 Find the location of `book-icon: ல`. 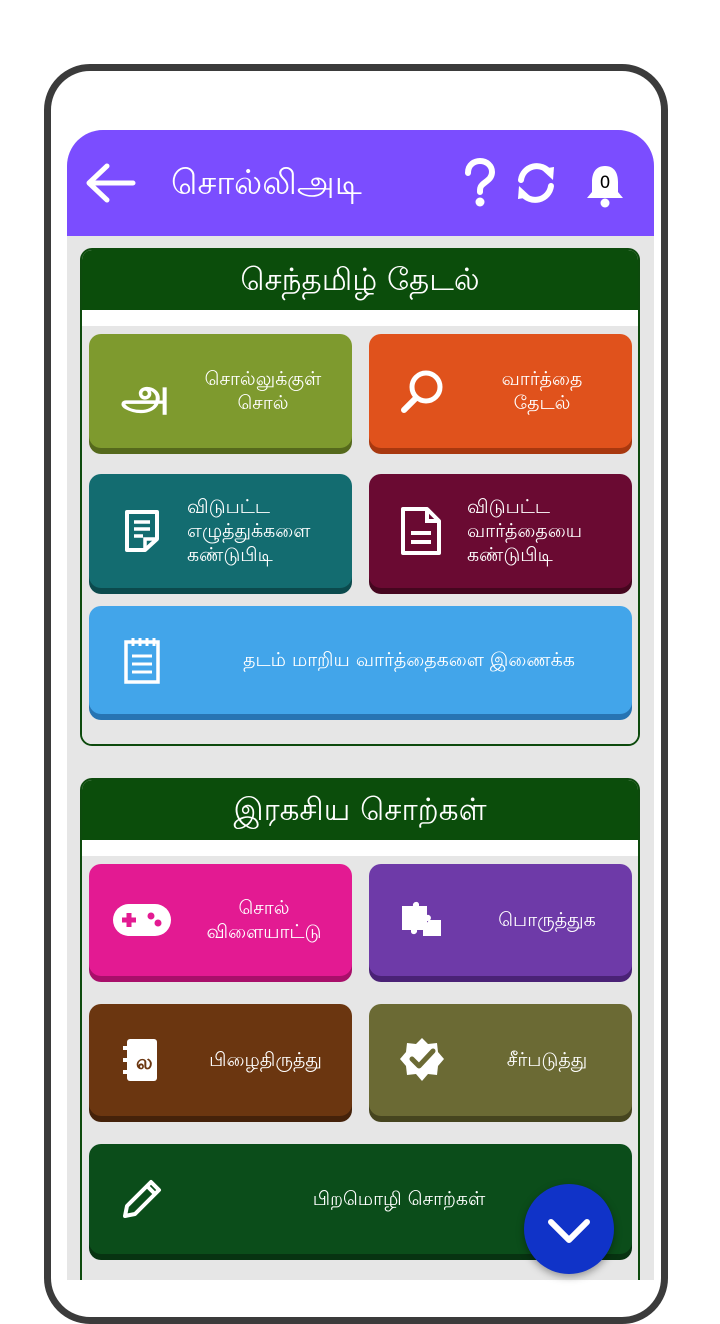

book-icon: ல is located at coordinates (140, 1060).